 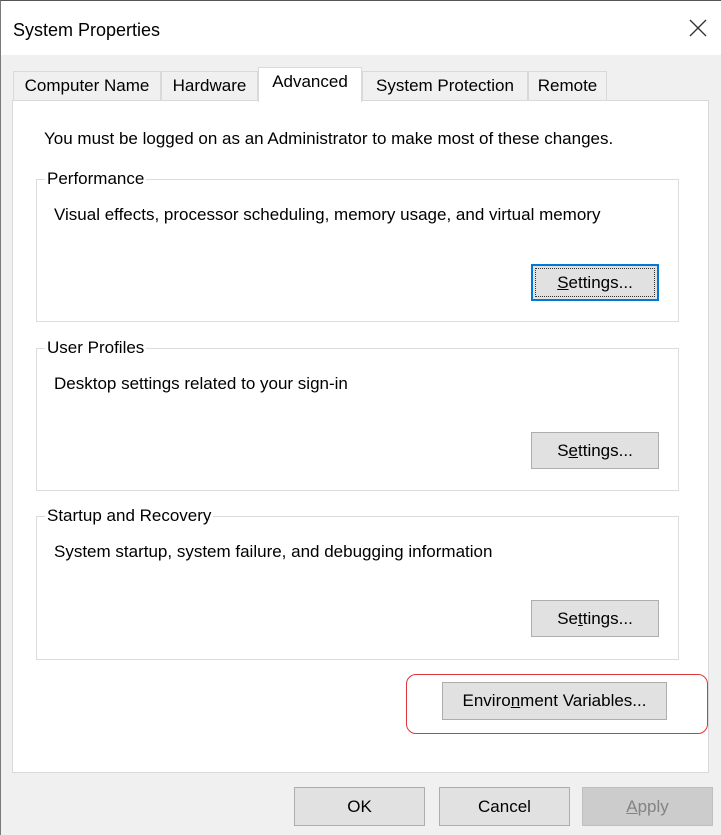 I want to click on button-label-post: pply, so click(x=653, y=806).